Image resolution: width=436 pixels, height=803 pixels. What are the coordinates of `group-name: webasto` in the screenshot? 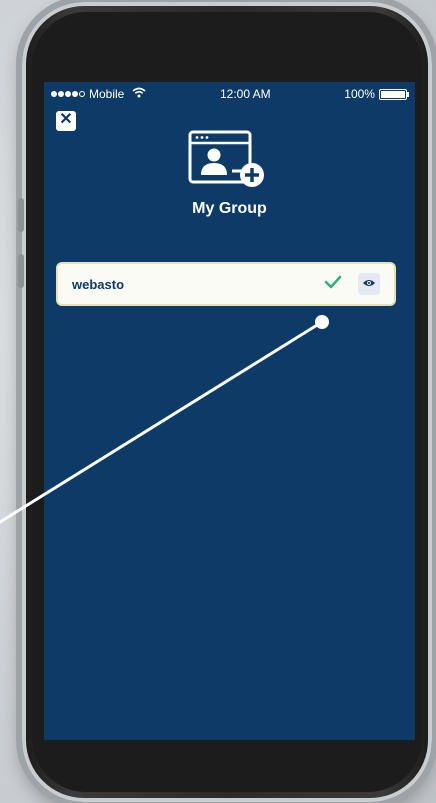 It's located at (98, 284).